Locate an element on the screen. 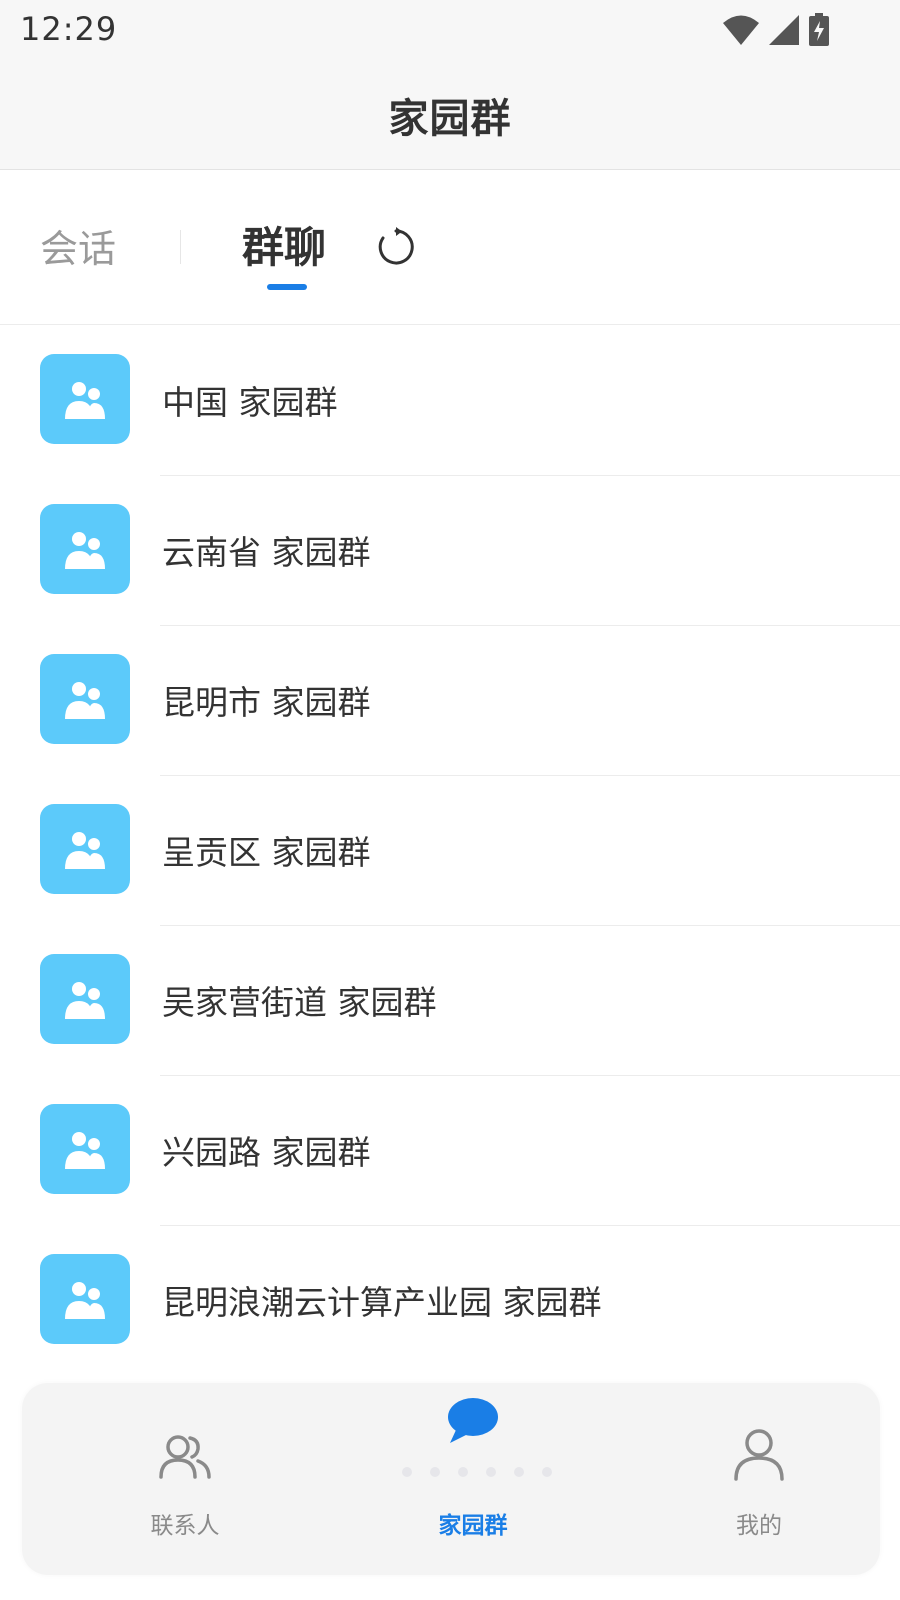 The image size is (900, 1600). app-header: 家园群 is located at coordinates (450, 115).